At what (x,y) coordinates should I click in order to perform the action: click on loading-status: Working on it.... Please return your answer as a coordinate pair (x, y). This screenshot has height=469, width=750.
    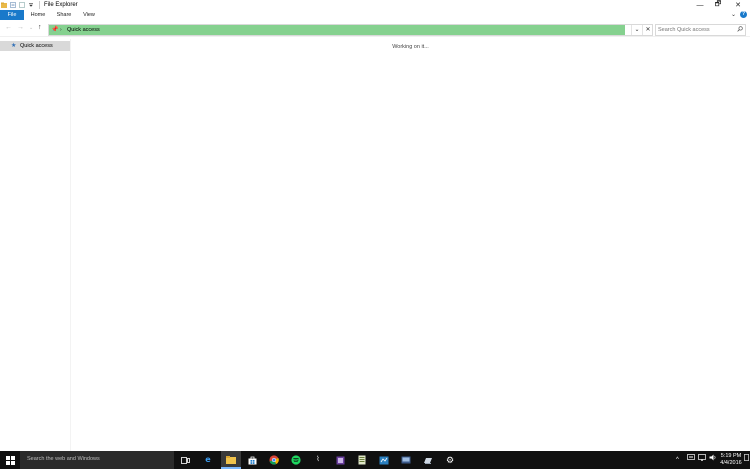
    Looking at the image, I should click on (410, 47).